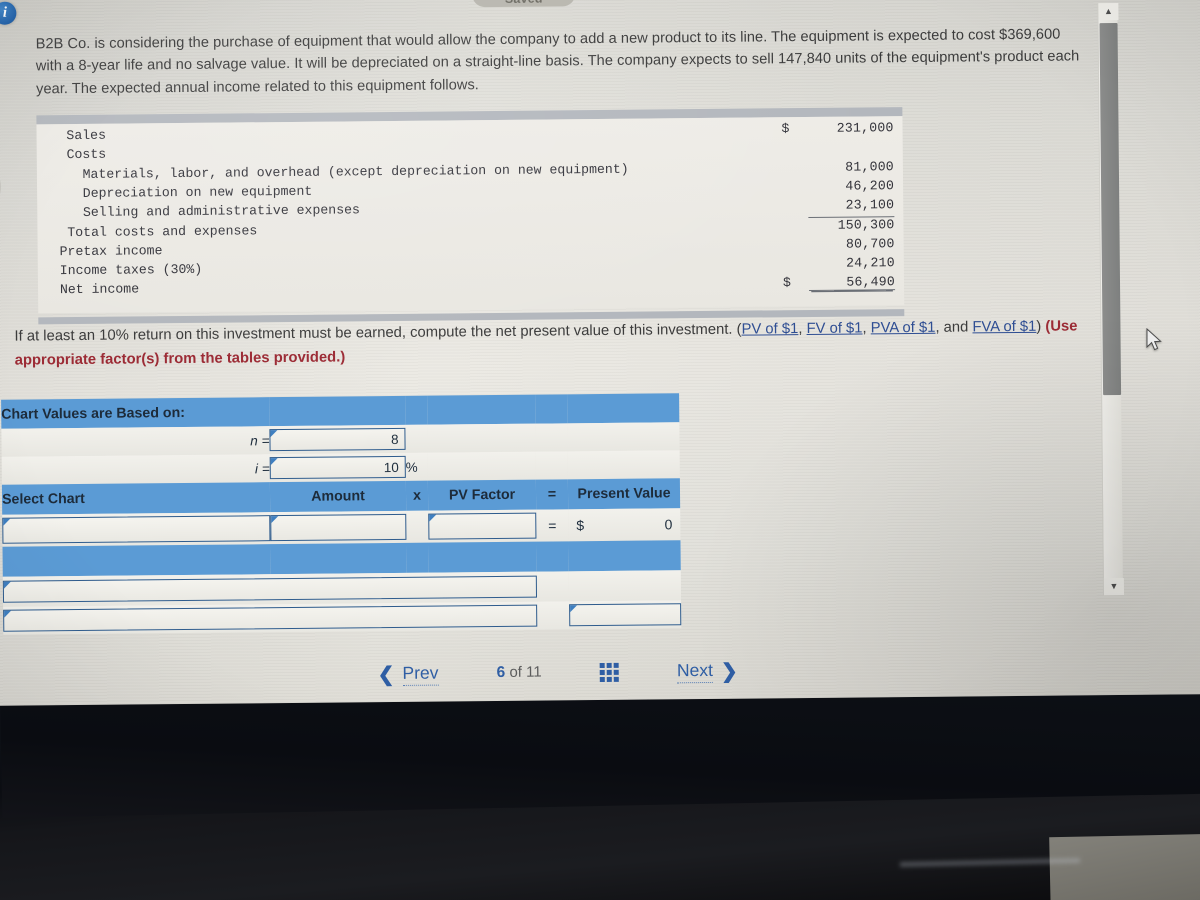  Describe the element at coordinates (1004, 327) in the screenshot. I see `link-fva-of-1: FVA of $1` at that location.